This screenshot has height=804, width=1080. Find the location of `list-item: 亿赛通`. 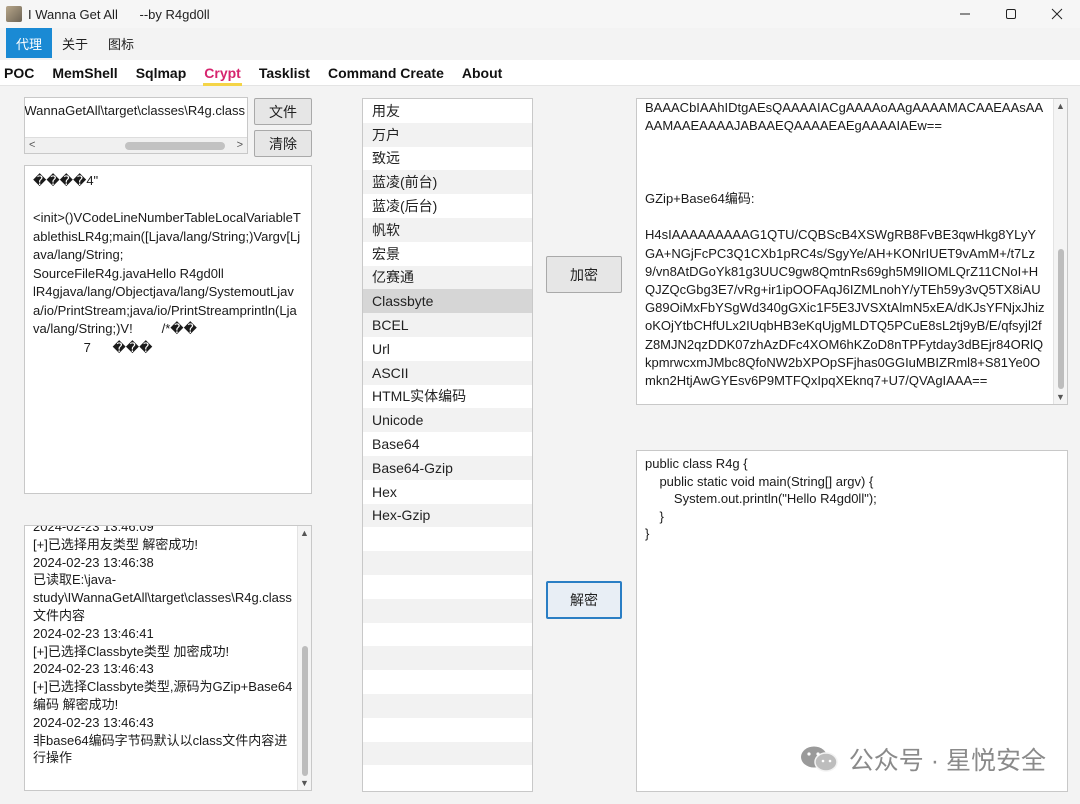

list-item: 亿赛通 is located at coordinates (447, 277).